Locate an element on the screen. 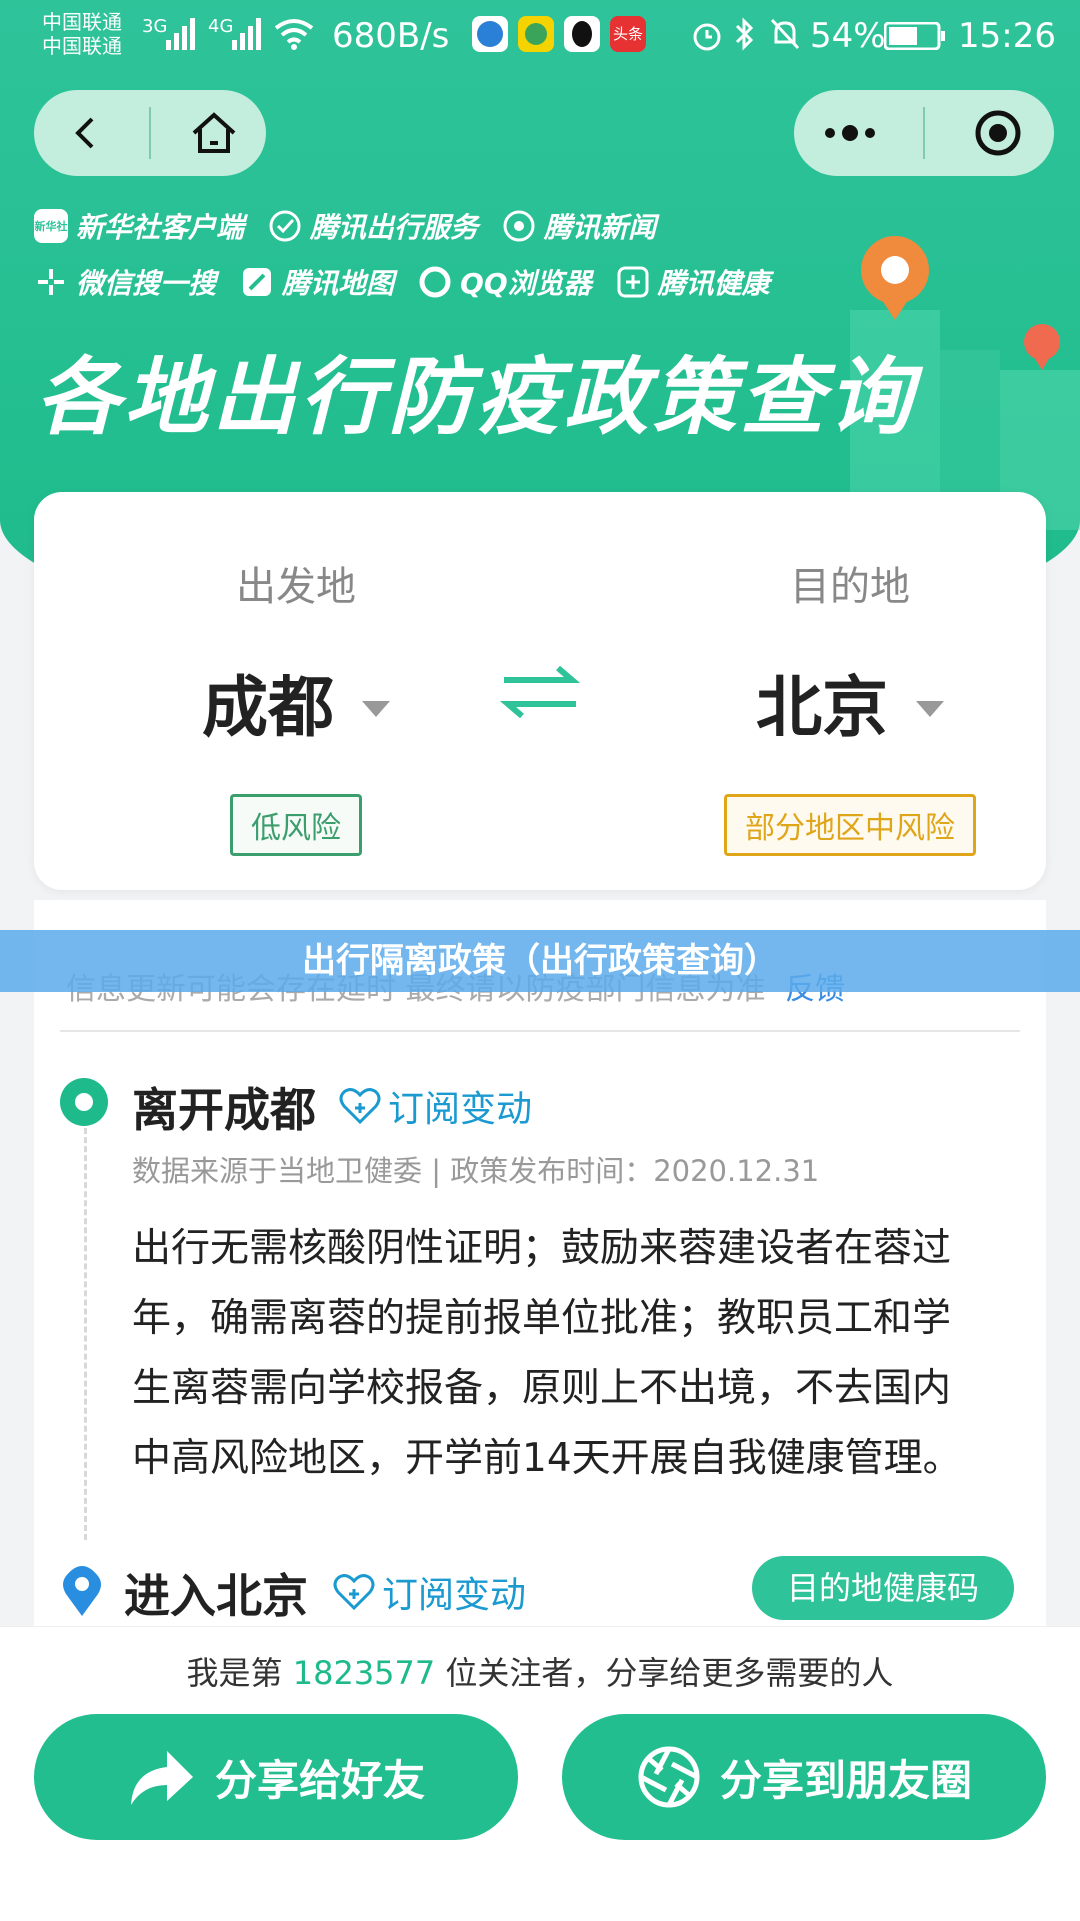  carrier-2: 中国联通 is located at coordinates (82, 46).